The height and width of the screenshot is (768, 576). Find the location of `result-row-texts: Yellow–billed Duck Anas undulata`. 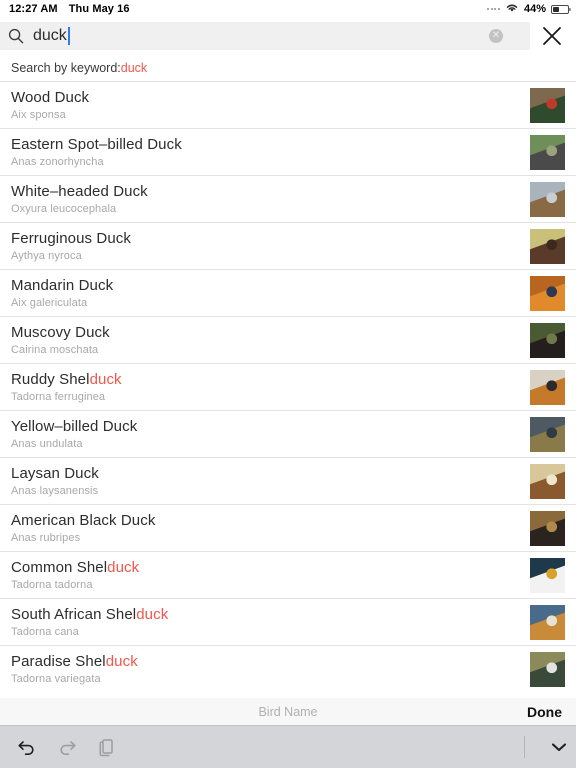

result-row-texts: Yellow–billed Duck Anas undulata is located at coordinates (74, 433).